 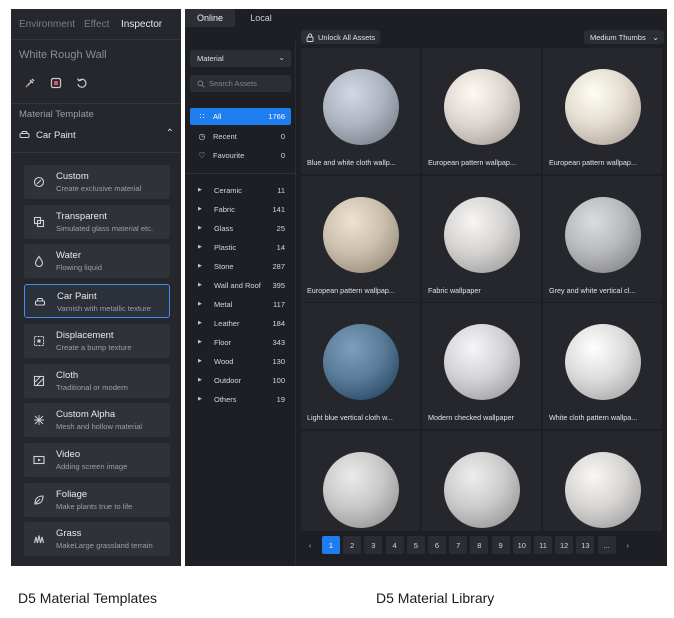 I want to click on category-item: ▶ Leather 184, so click(x=240, y=323).